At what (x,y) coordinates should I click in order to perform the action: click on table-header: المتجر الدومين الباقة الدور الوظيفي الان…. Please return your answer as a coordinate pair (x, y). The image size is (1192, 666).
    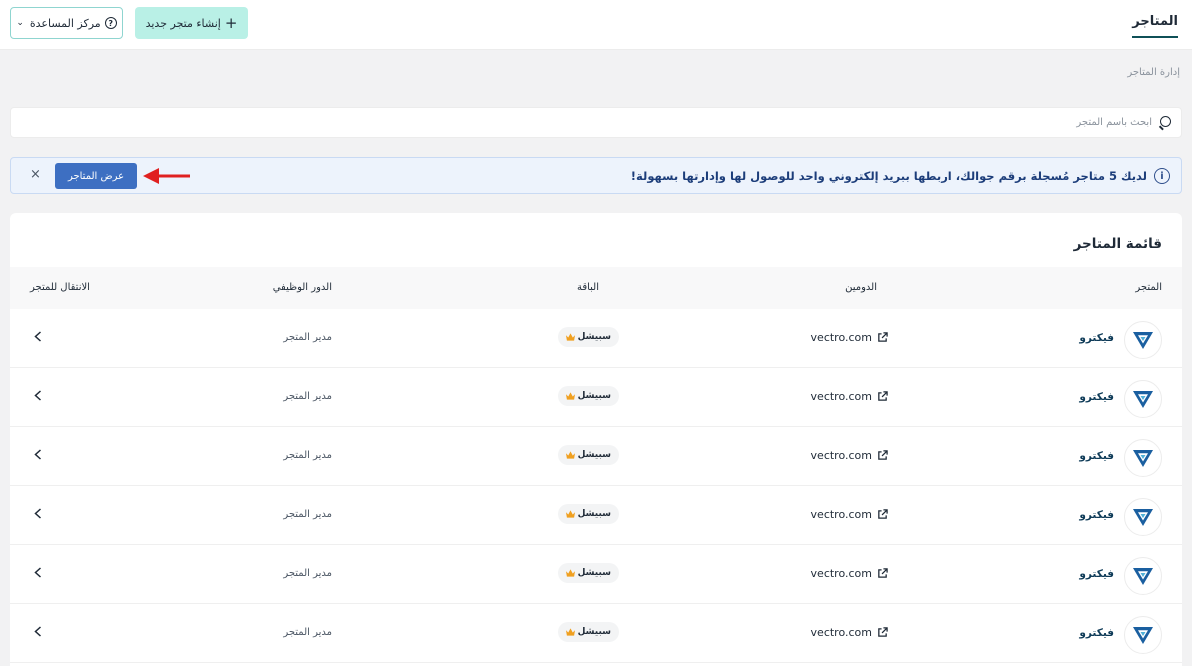
    Looking at the image, I should click on (596, 288).